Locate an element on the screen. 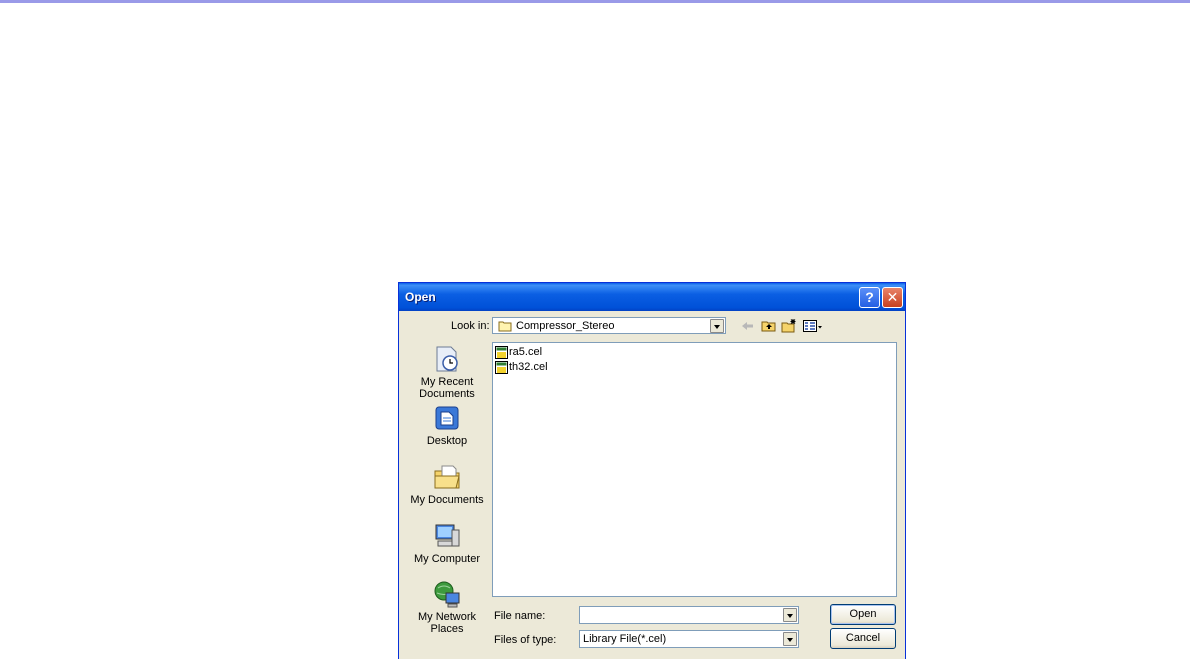 Image resolution: width=1190 pixels, height=659 pixels. network-places-icon is located at coordinates (447, 594).